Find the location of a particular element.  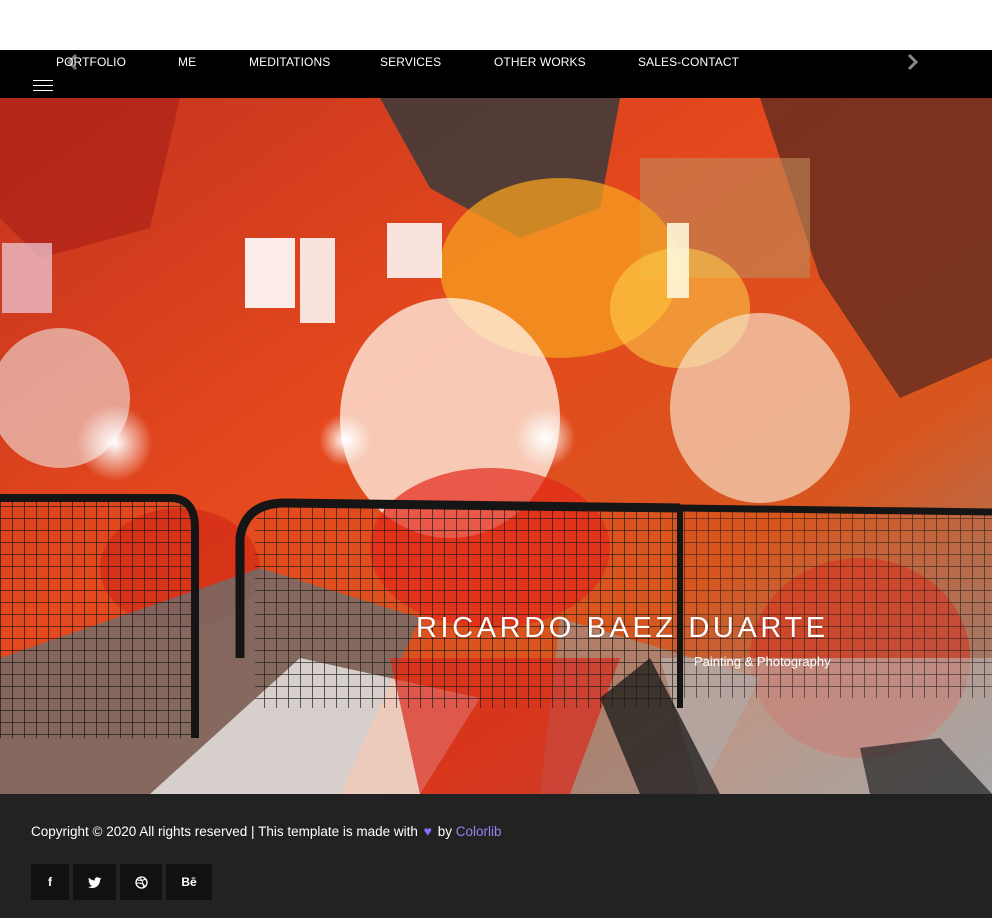

behance-icon: Bē is located at coordinates (189, 882).